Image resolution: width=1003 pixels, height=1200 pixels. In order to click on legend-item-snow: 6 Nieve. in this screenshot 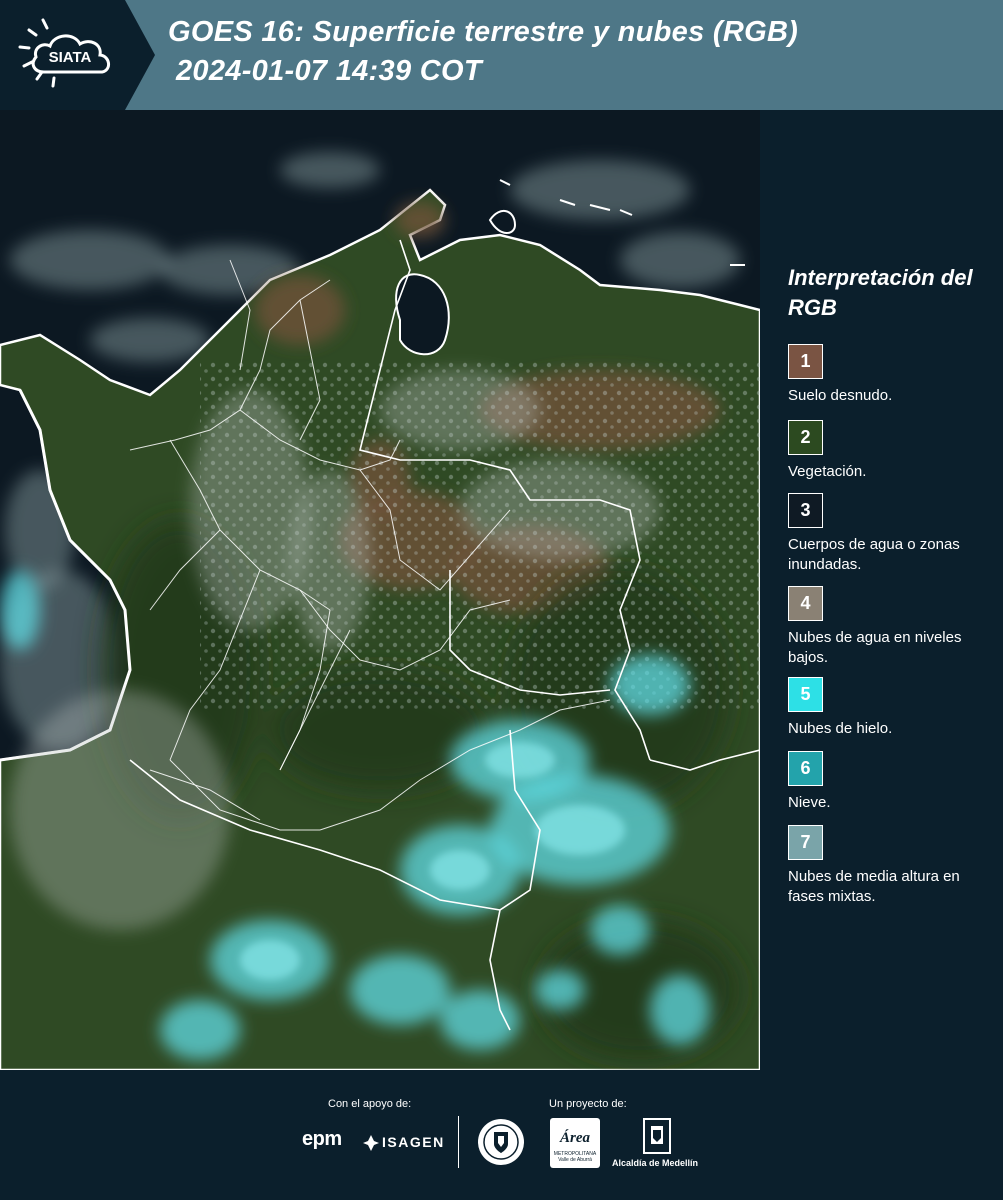, I will do `click(893, 782)`.